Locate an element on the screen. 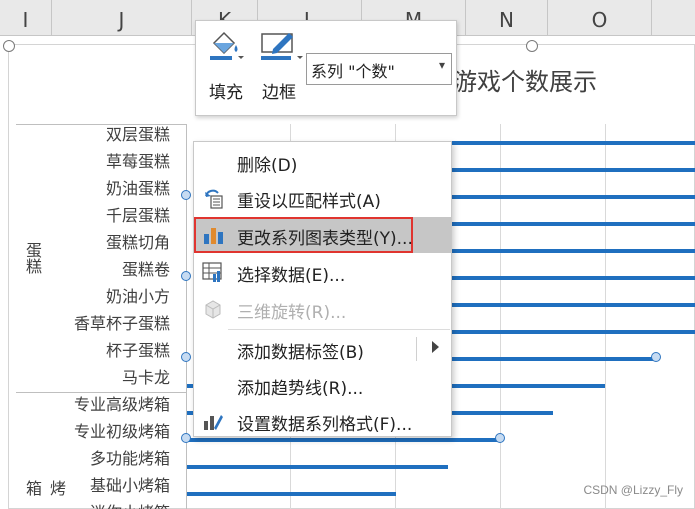 The image size is (695, 509). category-label: 草莓蛋糕 is located at coordinates (137, 161).